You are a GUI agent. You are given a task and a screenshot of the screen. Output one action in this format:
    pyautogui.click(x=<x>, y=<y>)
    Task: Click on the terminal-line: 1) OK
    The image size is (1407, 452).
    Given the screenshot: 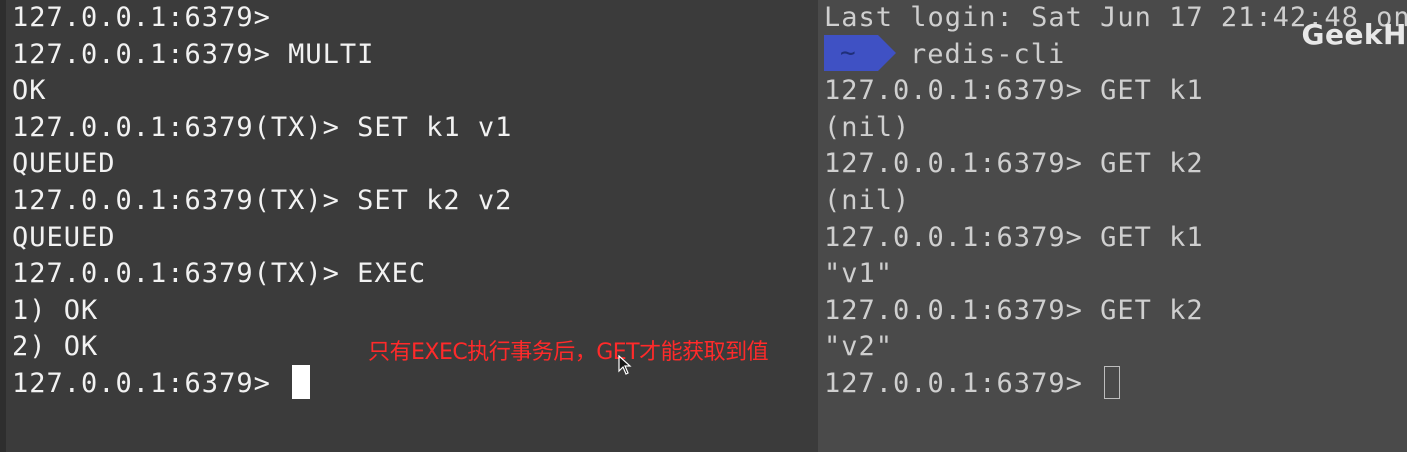 What is the action you would take?
    pyautogui.click(x=55, y=310)
    